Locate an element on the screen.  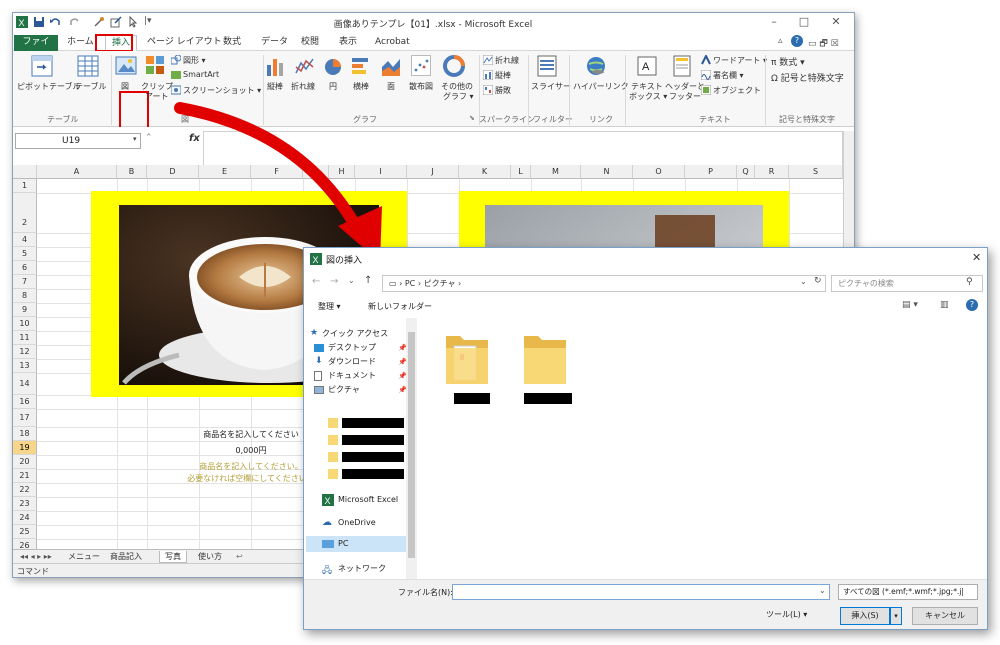
up-icon: ↑ is located at coordinates (368, 280).